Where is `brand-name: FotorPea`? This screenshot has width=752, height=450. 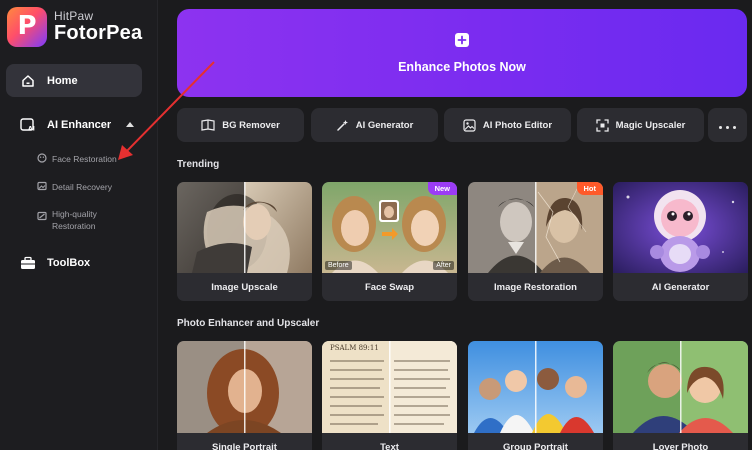 brand-name: FotorPea is located at coordinates (98, 32).